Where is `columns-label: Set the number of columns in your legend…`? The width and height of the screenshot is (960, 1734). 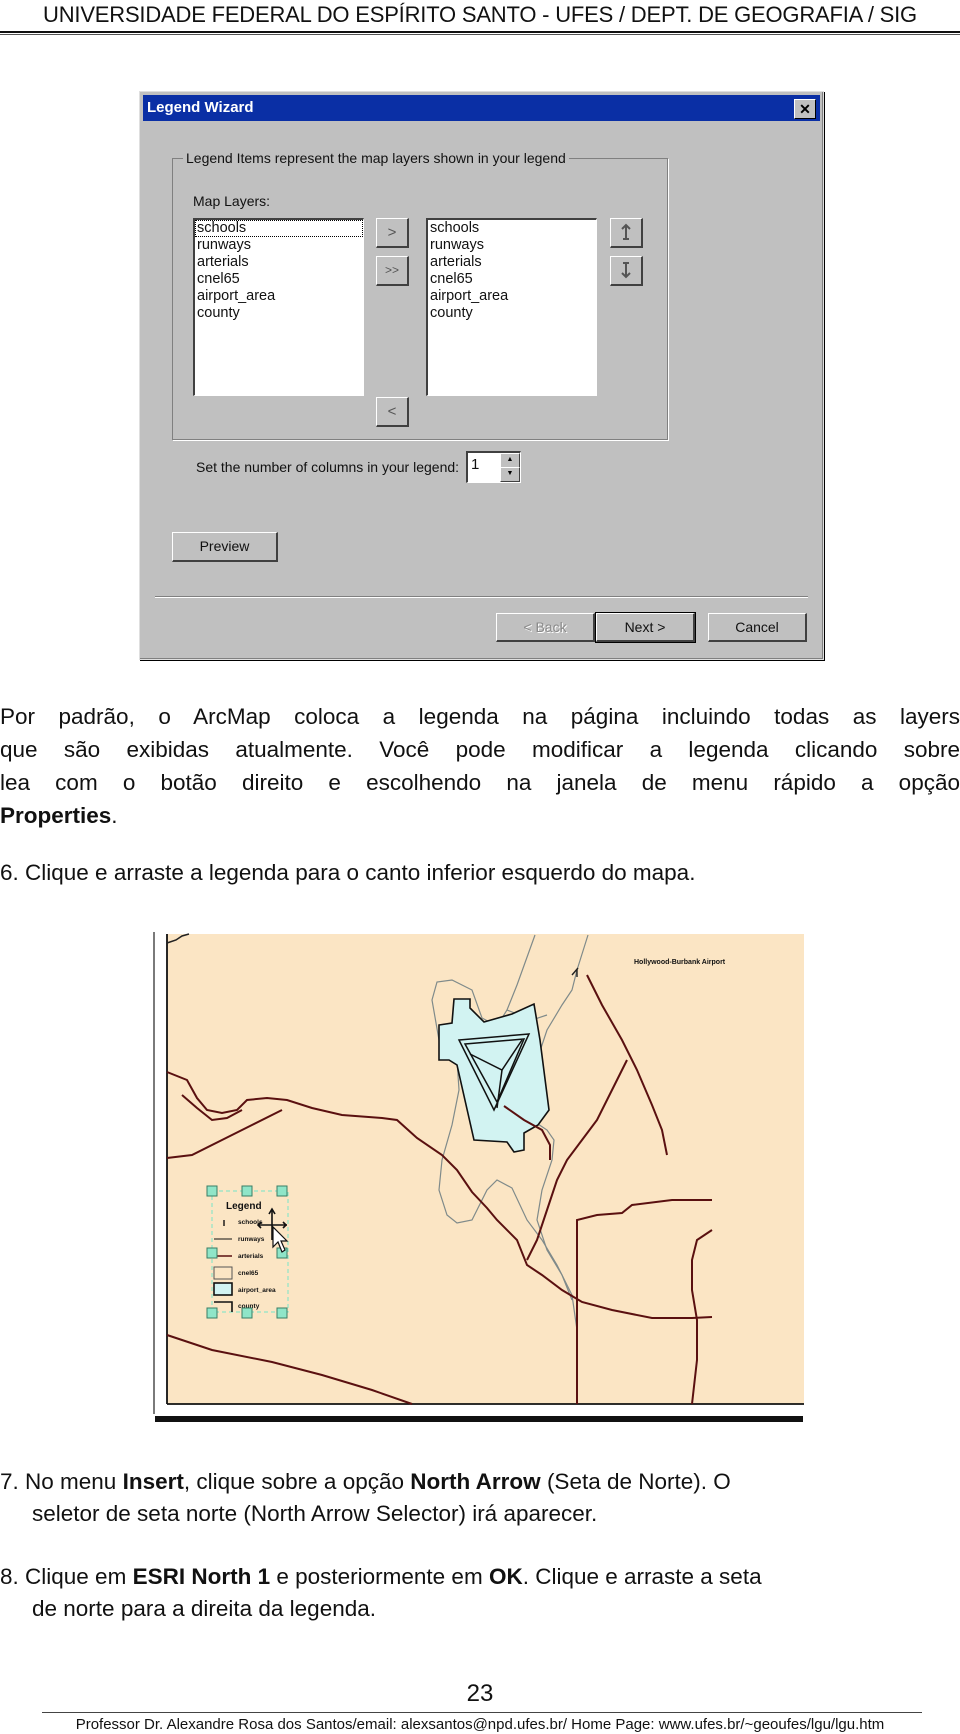 columns-label: Set the number of columns in your legend… is located at coordinates (328, 467).